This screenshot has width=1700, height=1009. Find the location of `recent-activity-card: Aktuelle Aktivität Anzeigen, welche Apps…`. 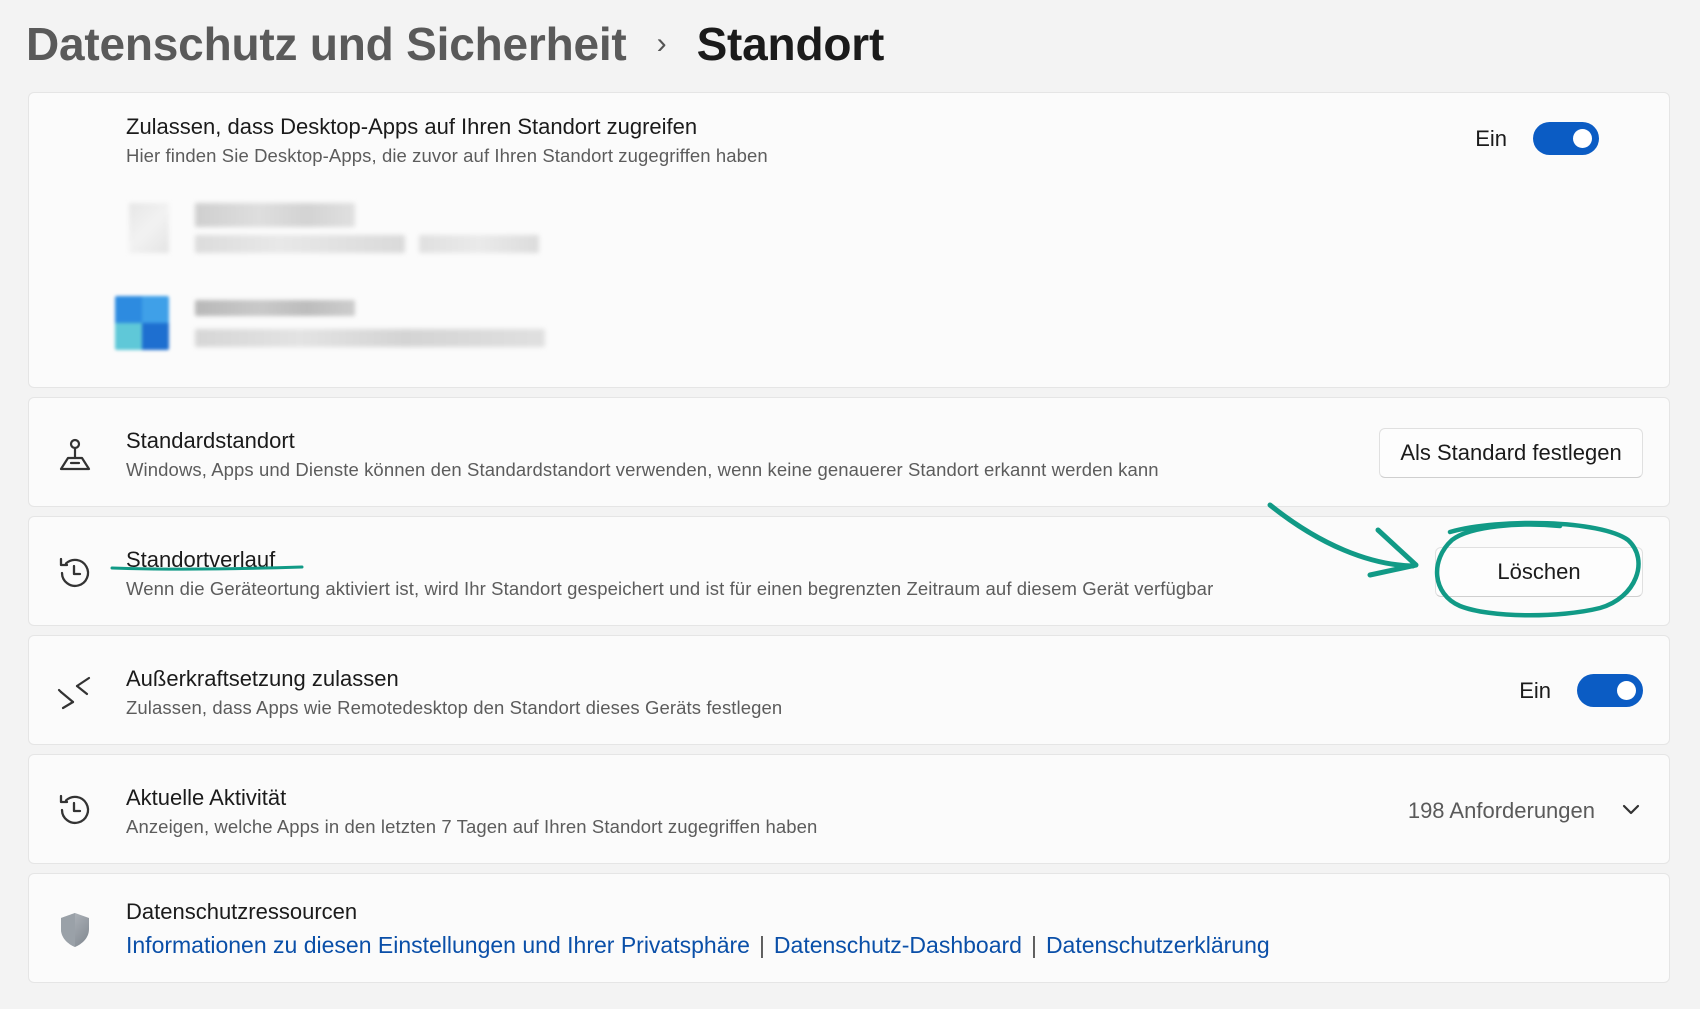

recent-activity-card: Aktuelle Aktivität Anzeigen, welche Apps… is located at coordinates (849, 809).